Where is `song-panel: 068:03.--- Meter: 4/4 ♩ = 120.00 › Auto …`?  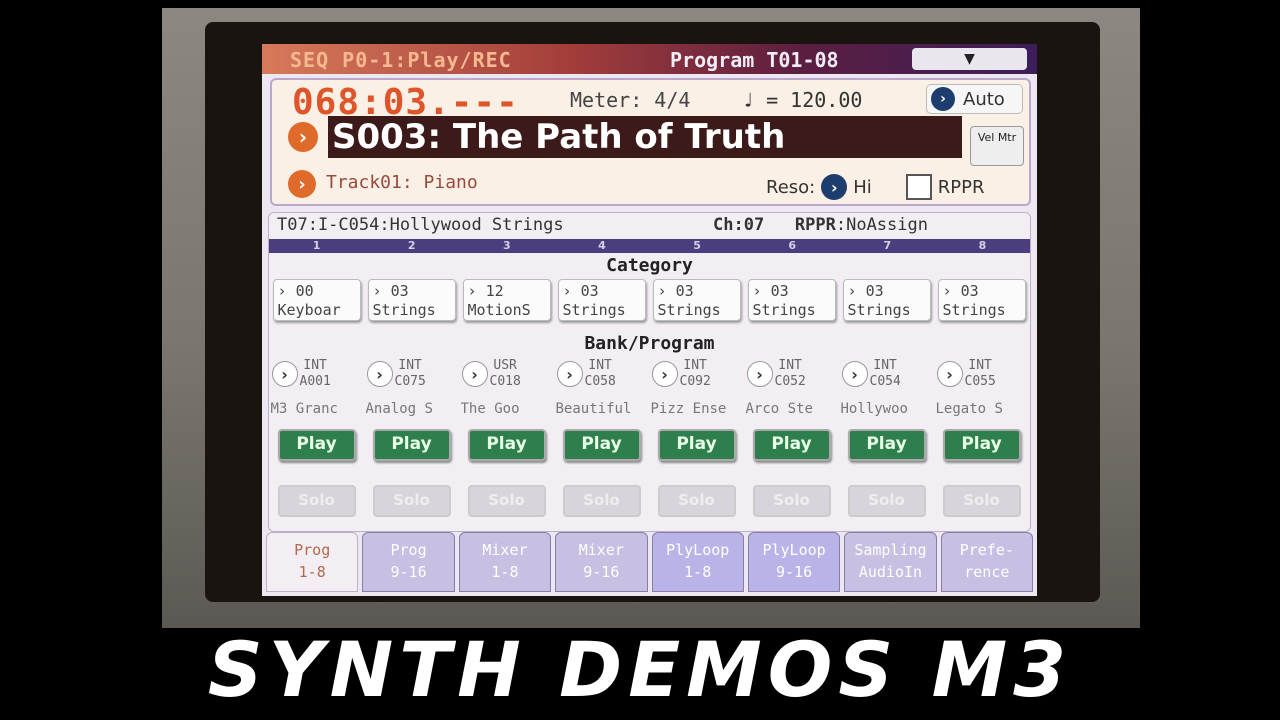 song-panel: 068:03.--- Meter: 4/4 ♩ = 120.00 › Auto … is located at coordinates (650, 142).